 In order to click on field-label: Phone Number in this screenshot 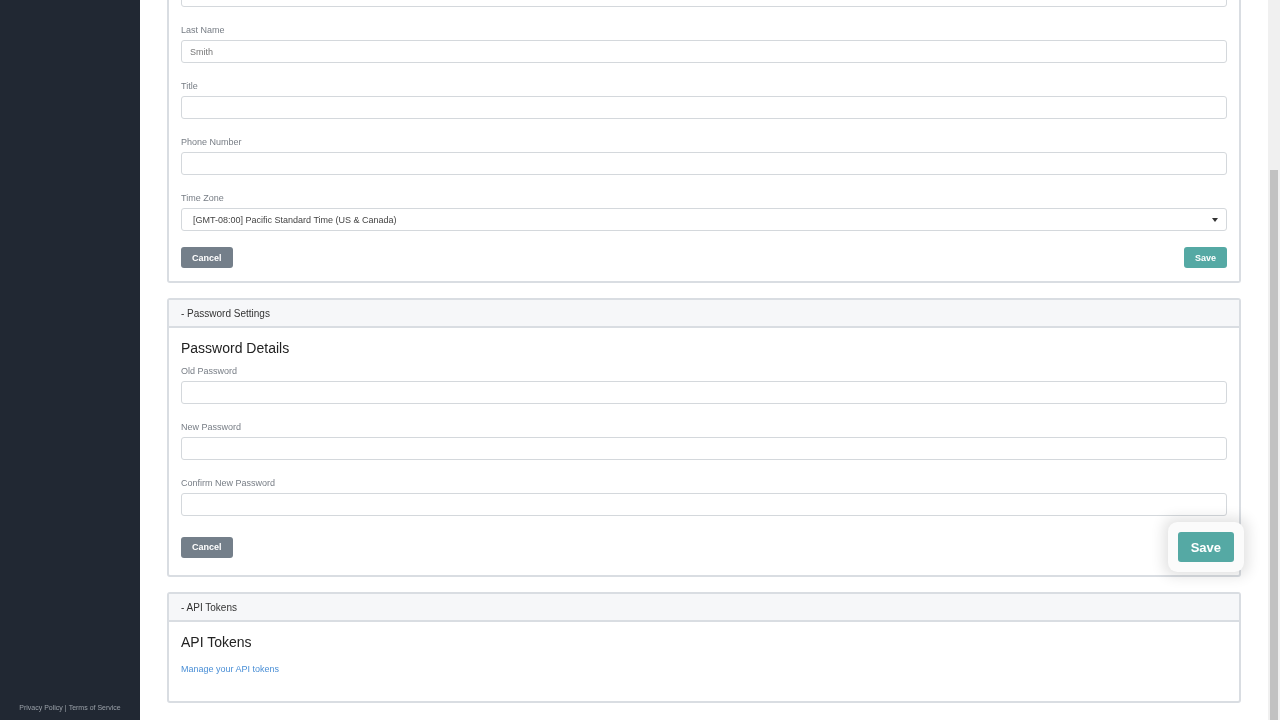, I will do `click(212, 142)`.